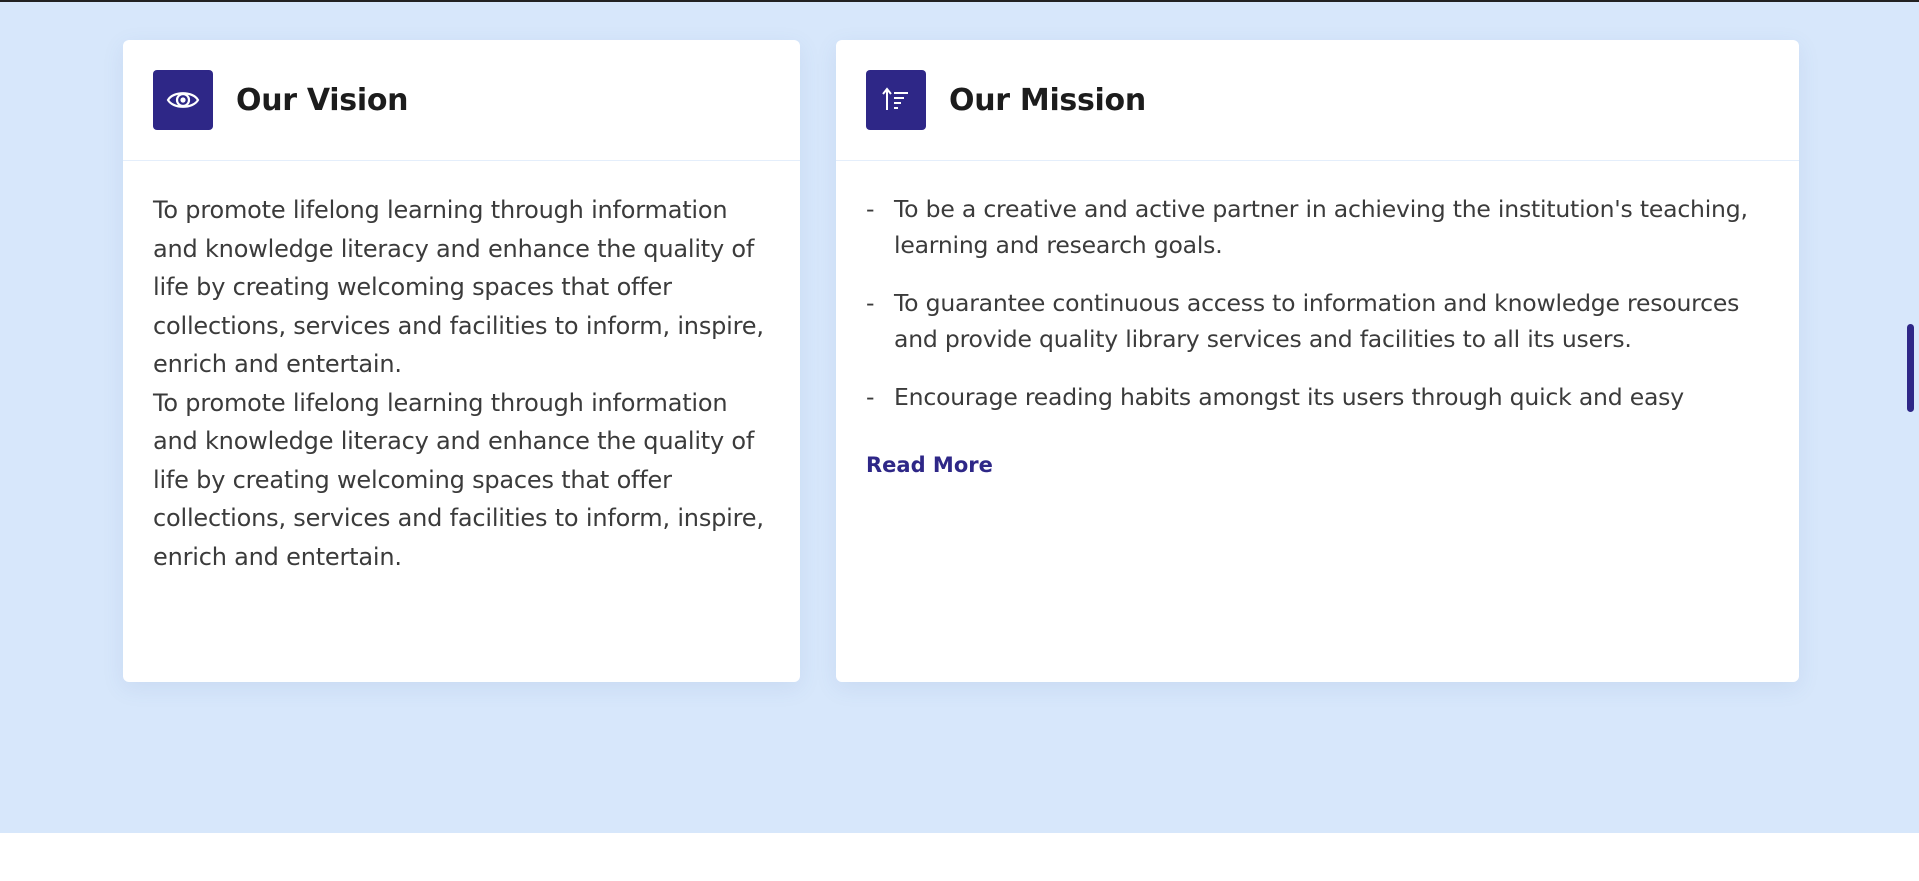  I want to click on vision-card-header: Our Vision, so click(461, 100).